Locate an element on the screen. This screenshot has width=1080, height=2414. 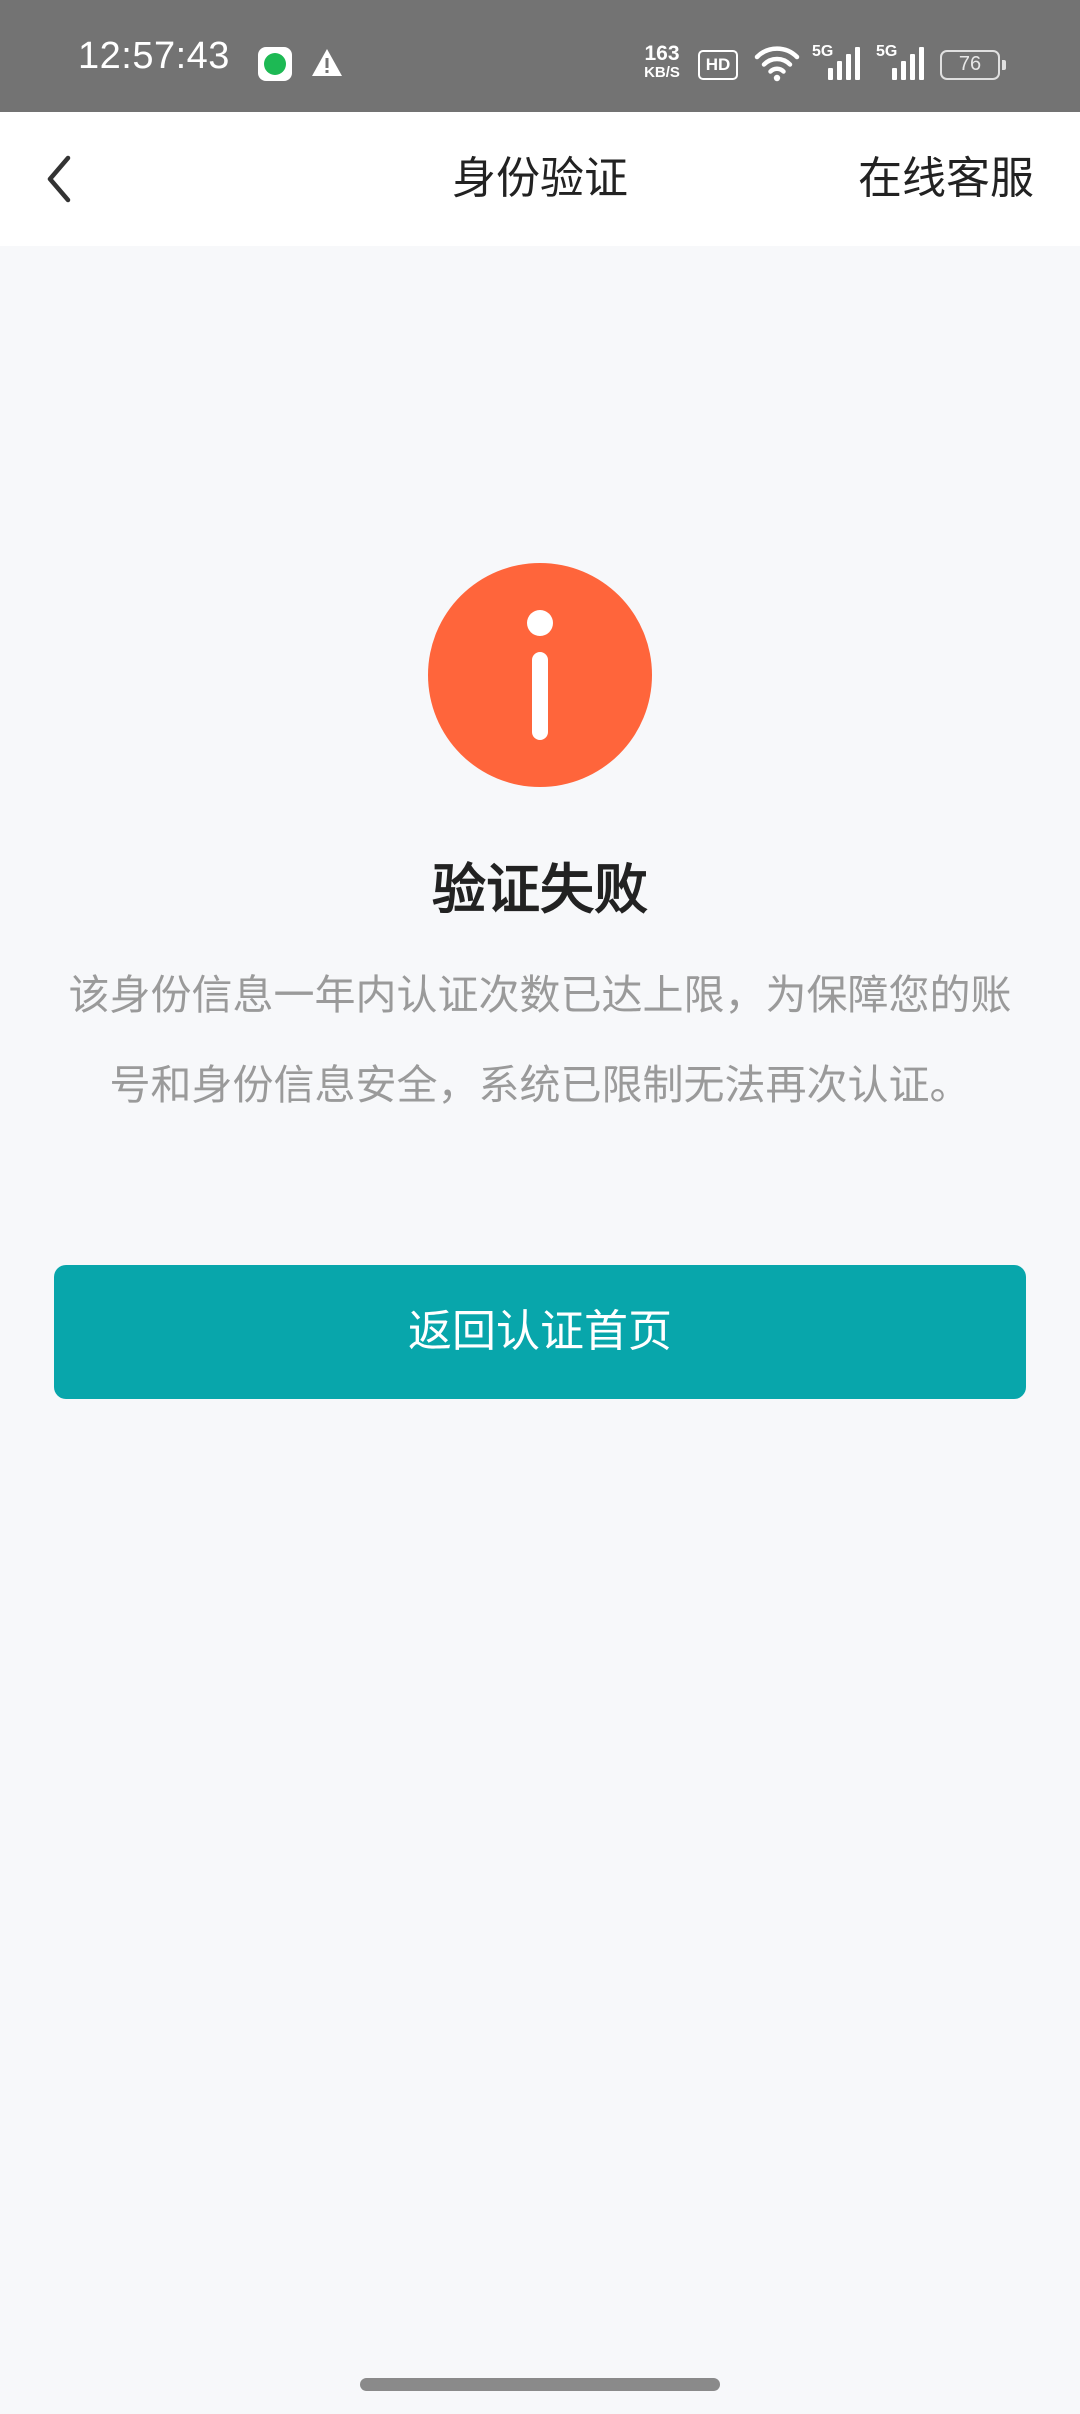
network-speed-unit: KB/S is located at coordinates (662, 72).